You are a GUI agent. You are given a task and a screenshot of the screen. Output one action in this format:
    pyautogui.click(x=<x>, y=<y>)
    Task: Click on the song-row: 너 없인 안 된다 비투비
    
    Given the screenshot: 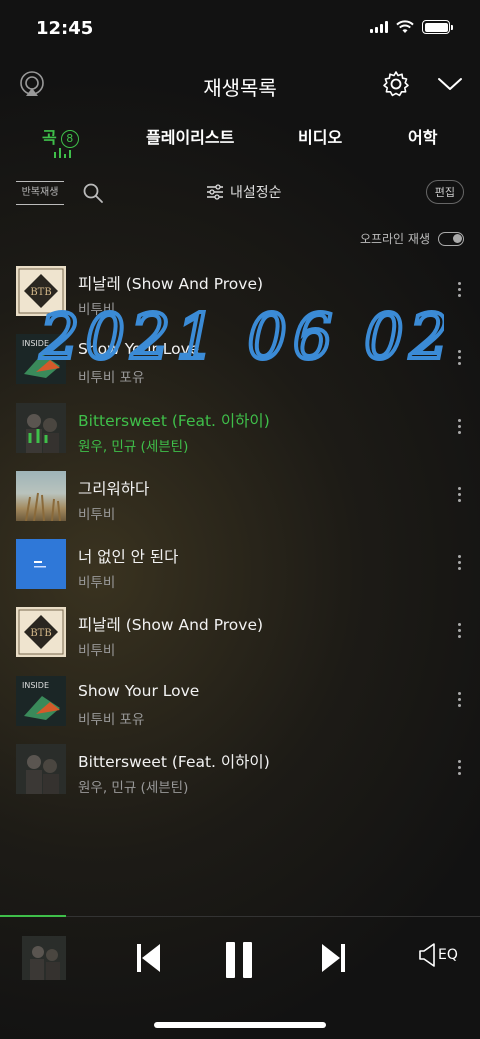 What is the action you would take?
    pyautogui.click(x=240, y=563)
    